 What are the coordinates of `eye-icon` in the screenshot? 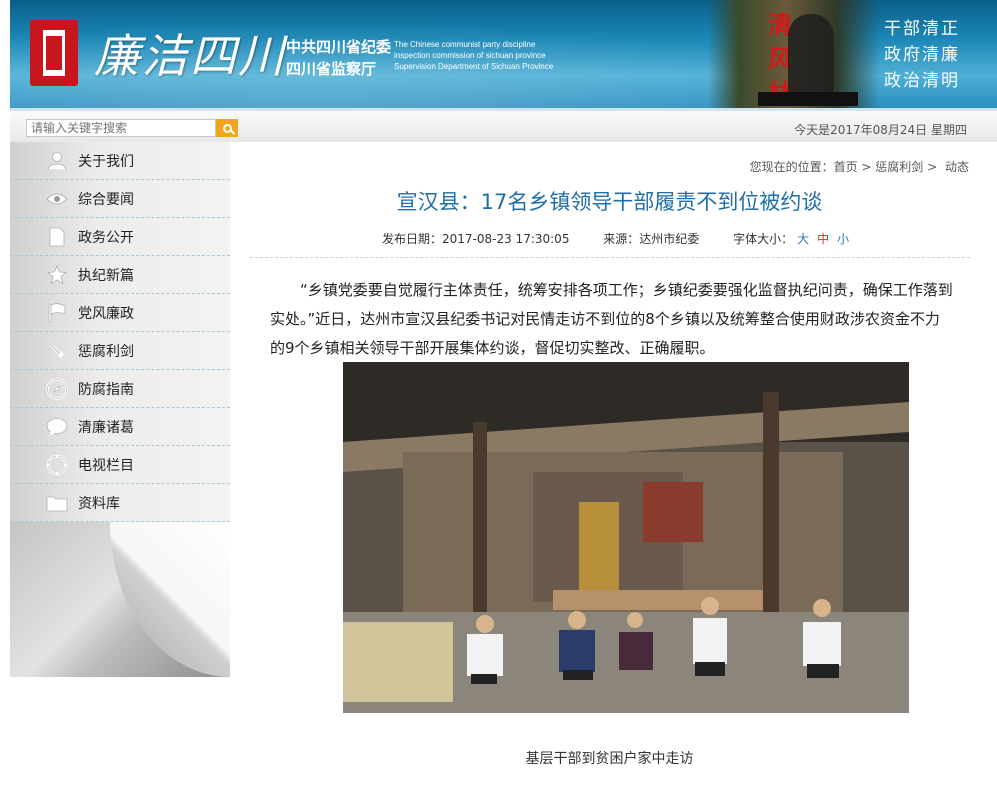 It's located at (57, 199).